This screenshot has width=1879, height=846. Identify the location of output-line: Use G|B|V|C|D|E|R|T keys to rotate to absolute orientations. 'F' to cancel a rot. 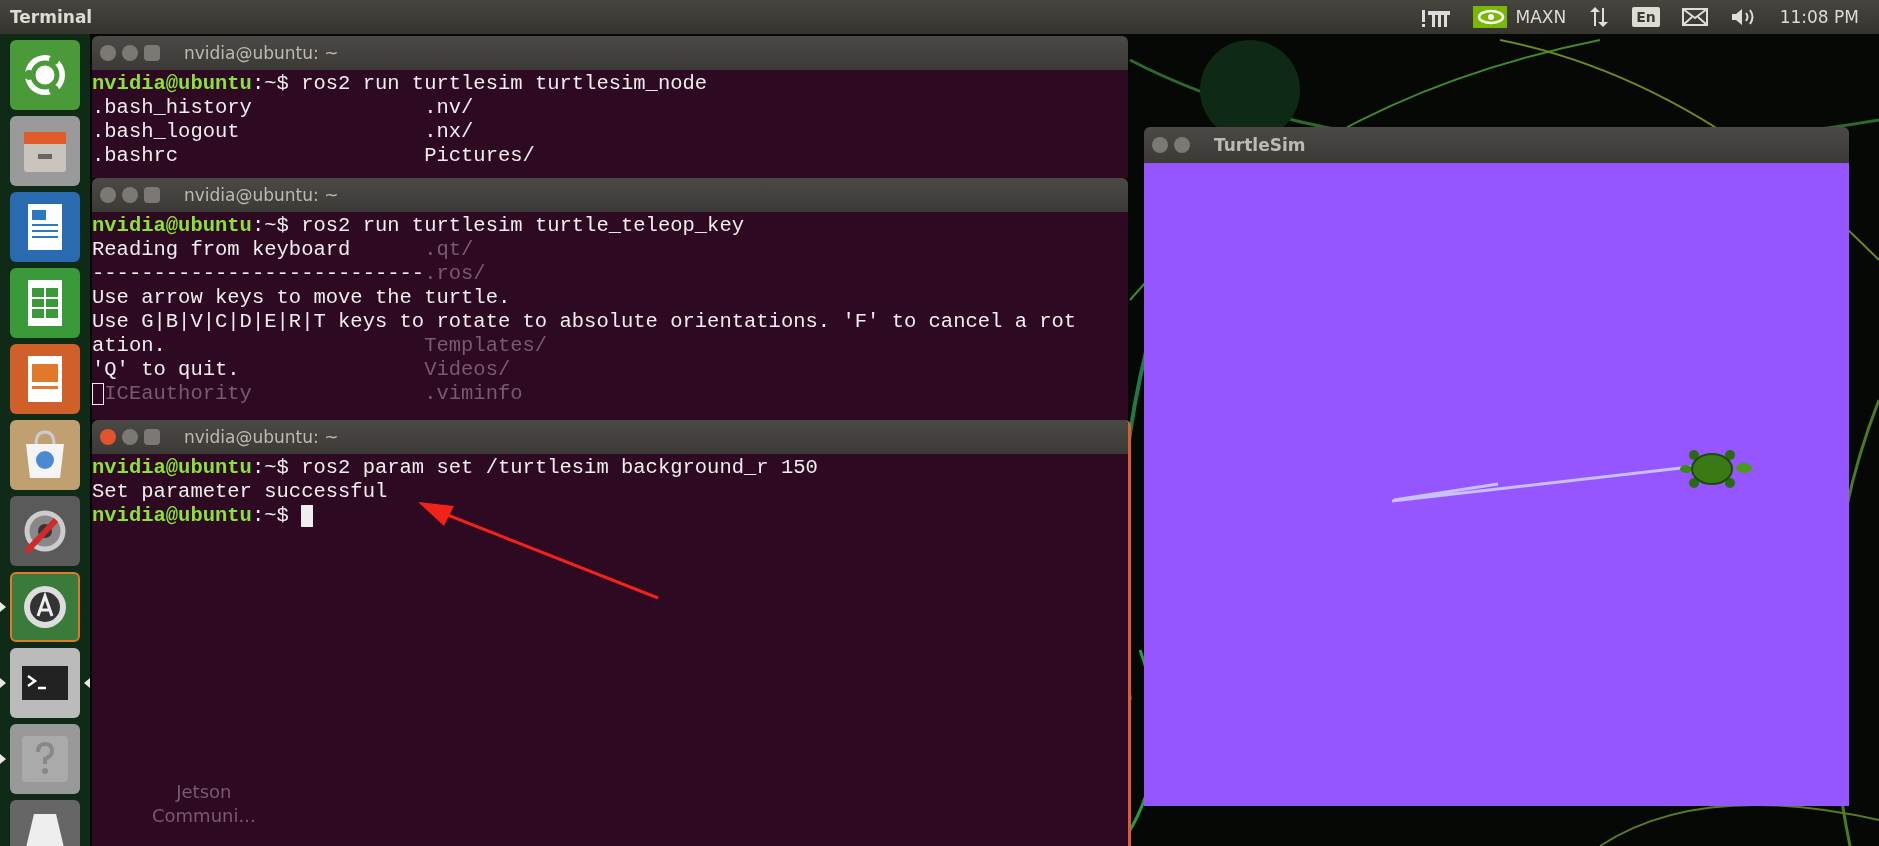
(584, 322).